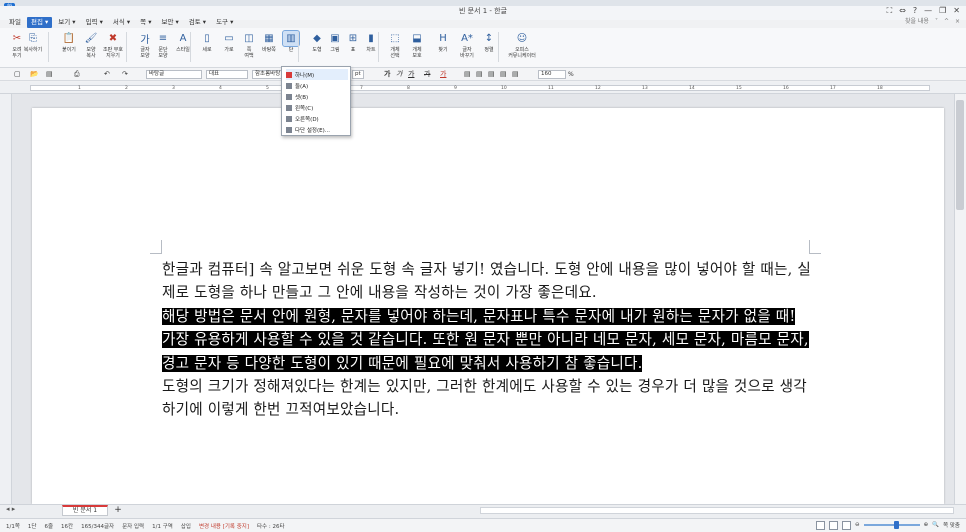 This screenshot has height=532, width=966. What do you see at coordinates (91, 45) in the screenshot?
I see `format-copy-button: 🖌 모양 복사` at bounding box center [91, 45].